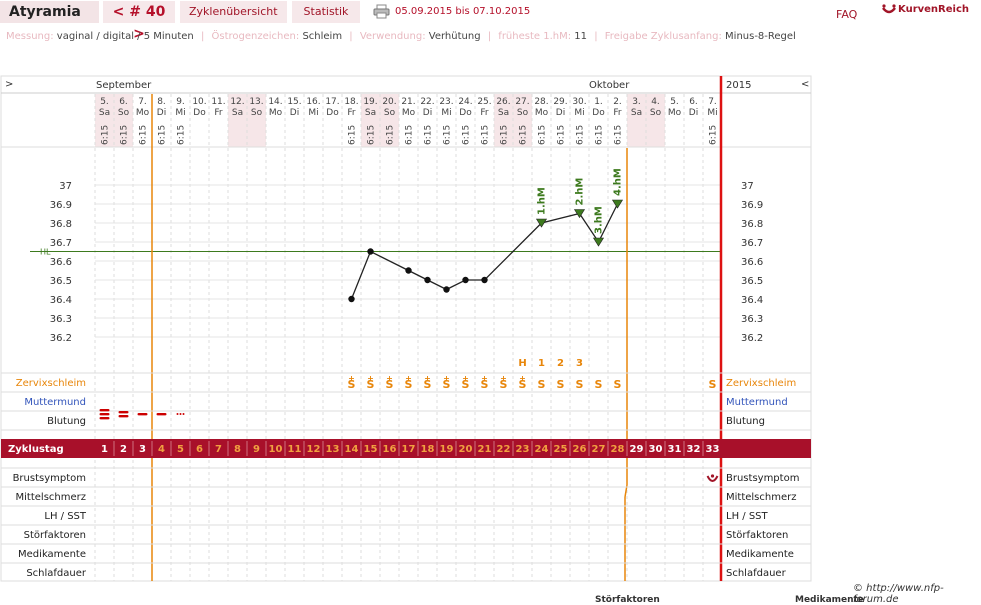 The width and height of the screenshot is (981, 605). Describe the element at coordinates (276, 449) in the screenshot. I see `cycle-day-number: 10` at that location.